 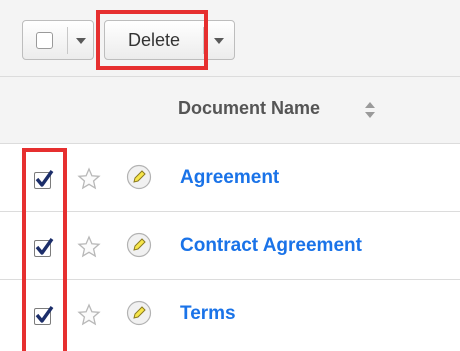 What do you see at coordinates (271, 246) in the screenshot?
I see `document-name-link: Contract Agreement` at bounding box center [271, 246].